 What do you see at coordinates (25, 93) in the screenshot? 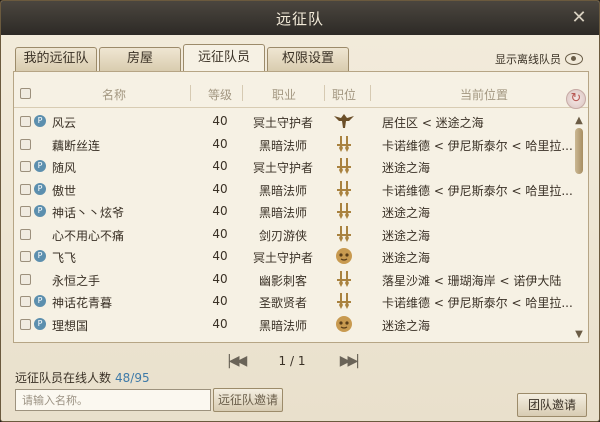
I see `select-all-checkbox` at bounding box center [25, 93].